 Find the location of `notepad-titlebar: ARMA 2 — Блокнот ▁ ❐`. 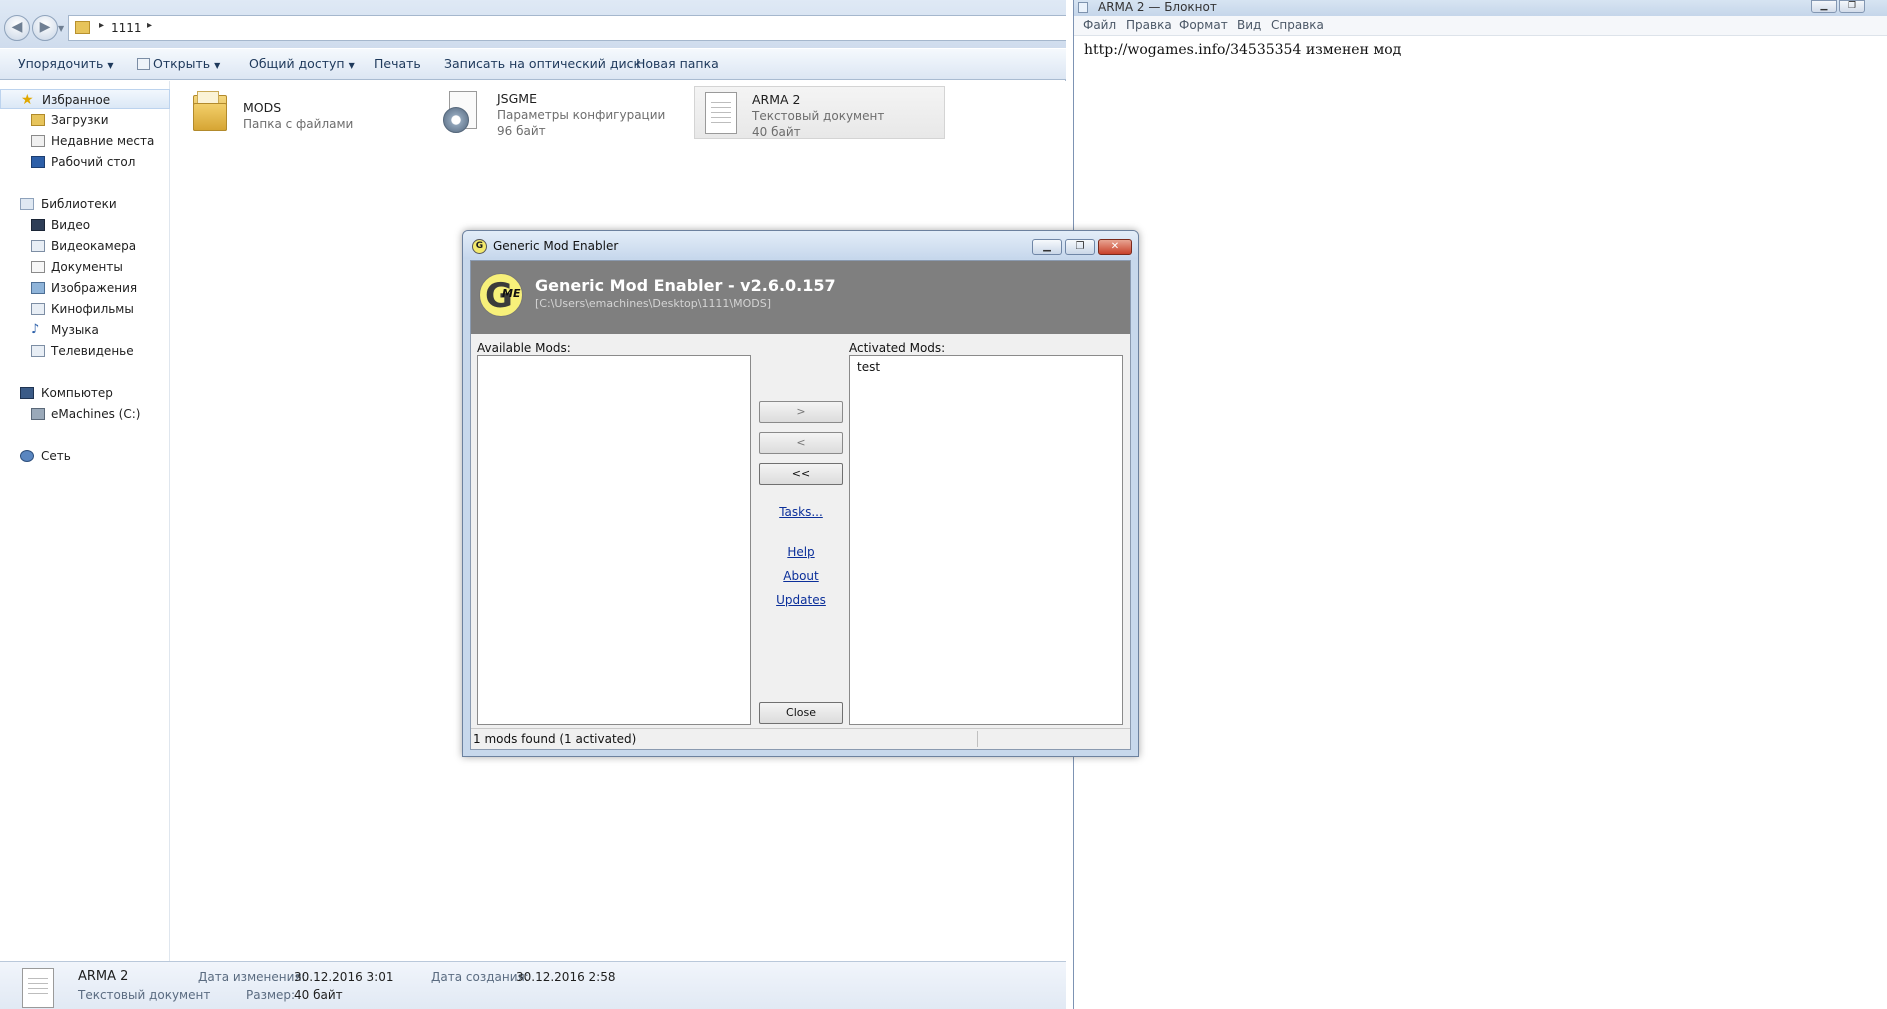

notepad-titlebar: ARMA 2 — Блокнот ▁ ❐ is located at coordinates (1480, 8).